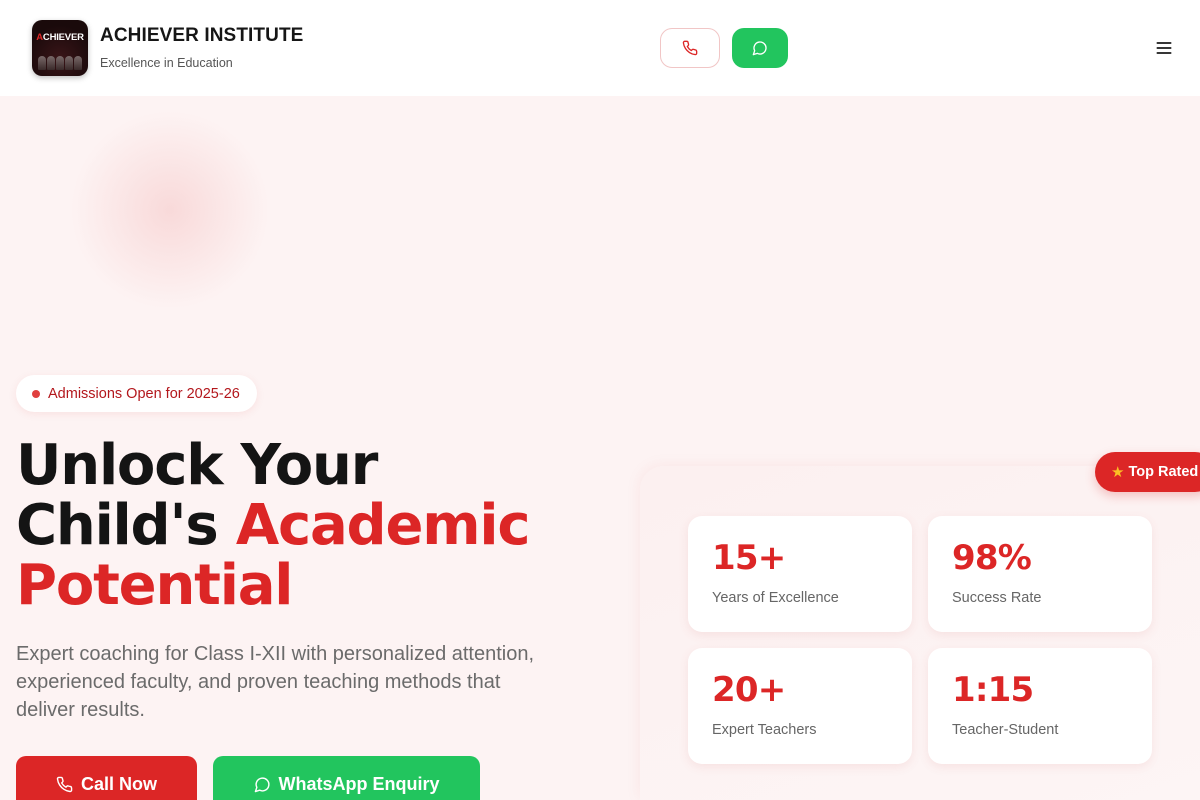  I want to click on header-whatsapp-button, so click(760, 48).